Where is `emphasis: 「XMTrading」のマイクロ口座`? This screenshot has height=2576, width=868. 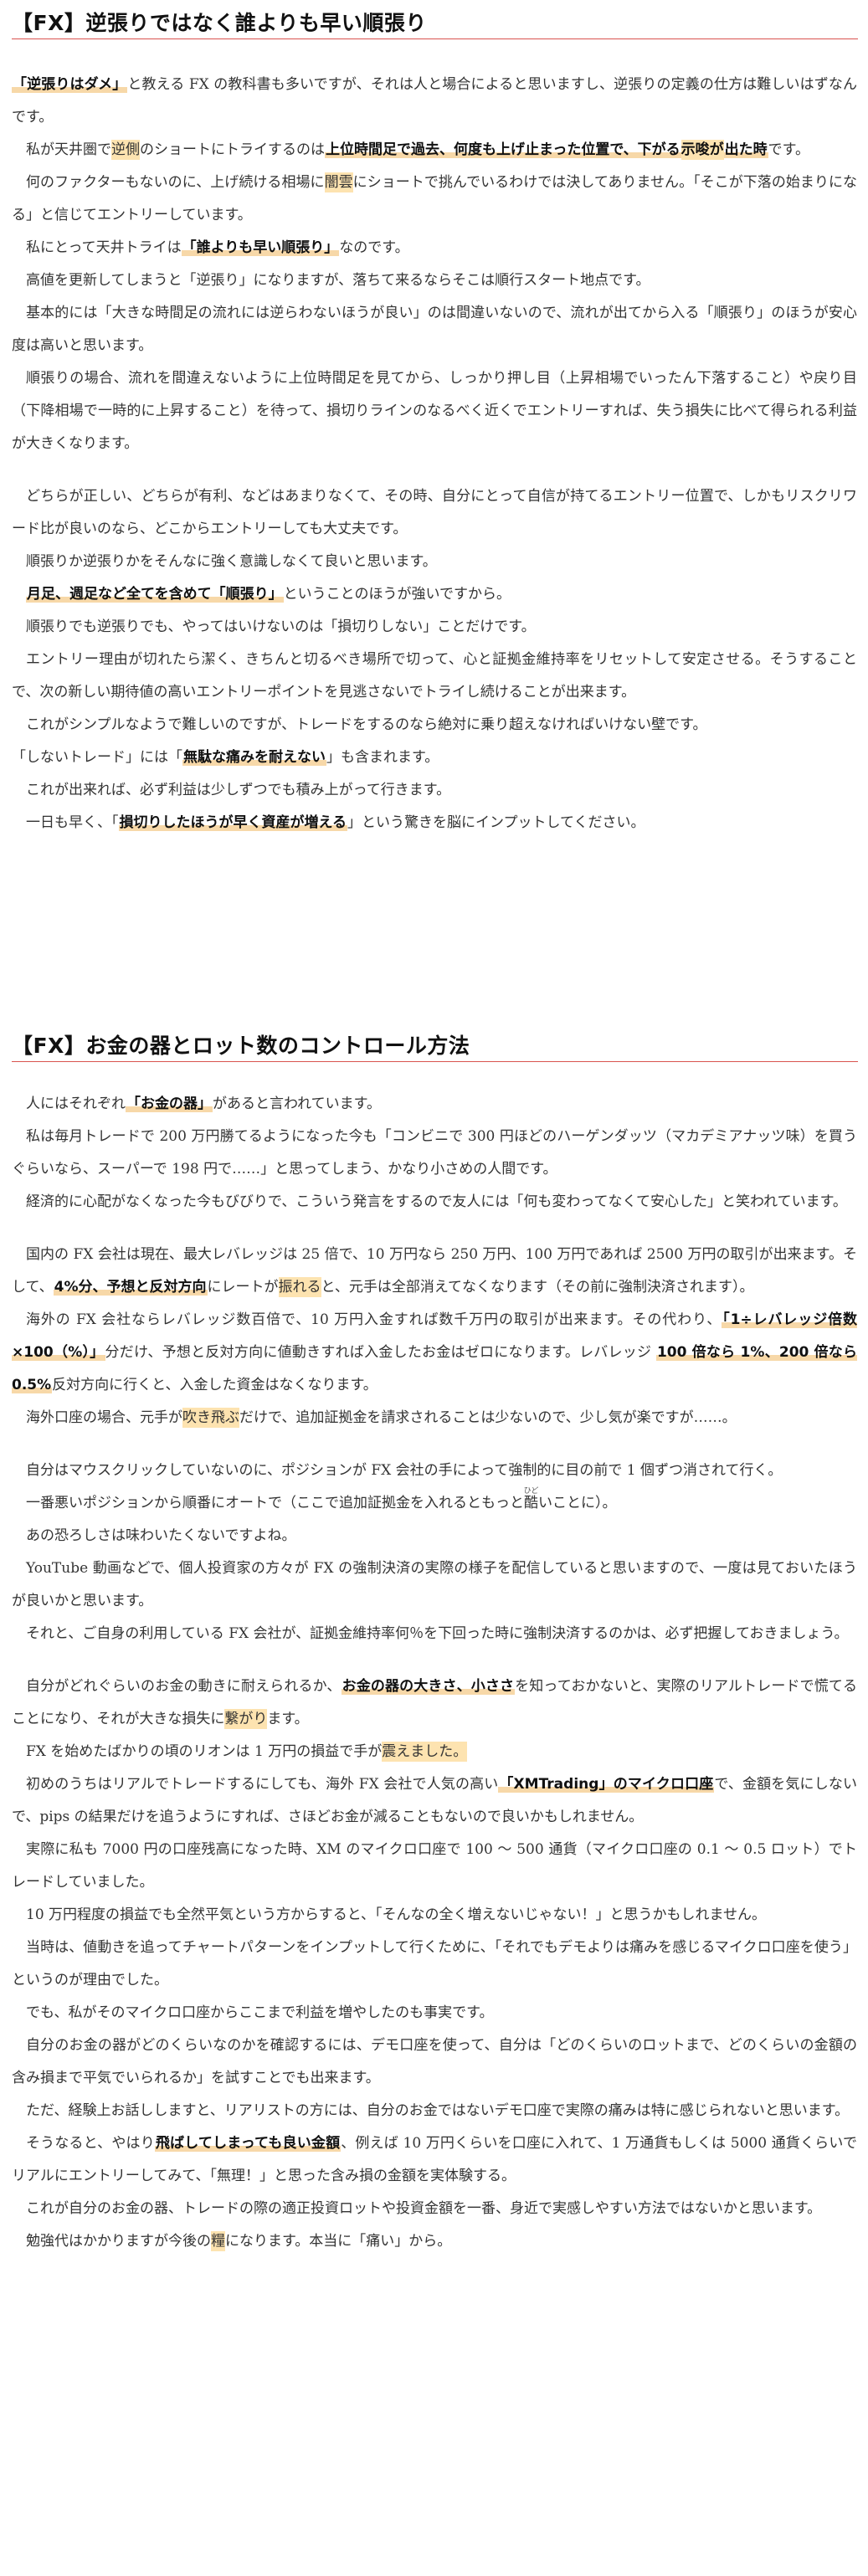
emphasis: 「XMTrading」のマイクロ口座 is located at coordinates (606, 1784).